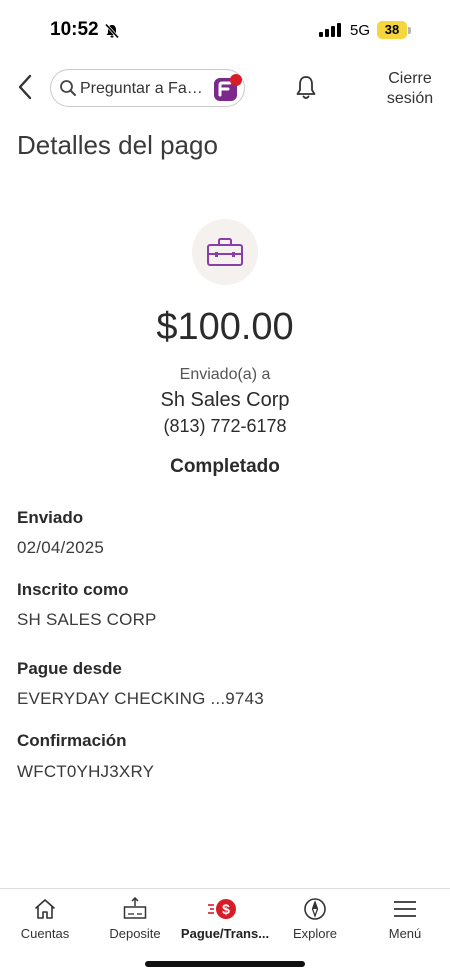 Image resolution: width=450 pixels, height=976 pixels. Describe the element at coordinates (140, 698) in the screenshot. I see `detail-value-pay-from: EVERYDAY CHECKING ...9743` at that location.